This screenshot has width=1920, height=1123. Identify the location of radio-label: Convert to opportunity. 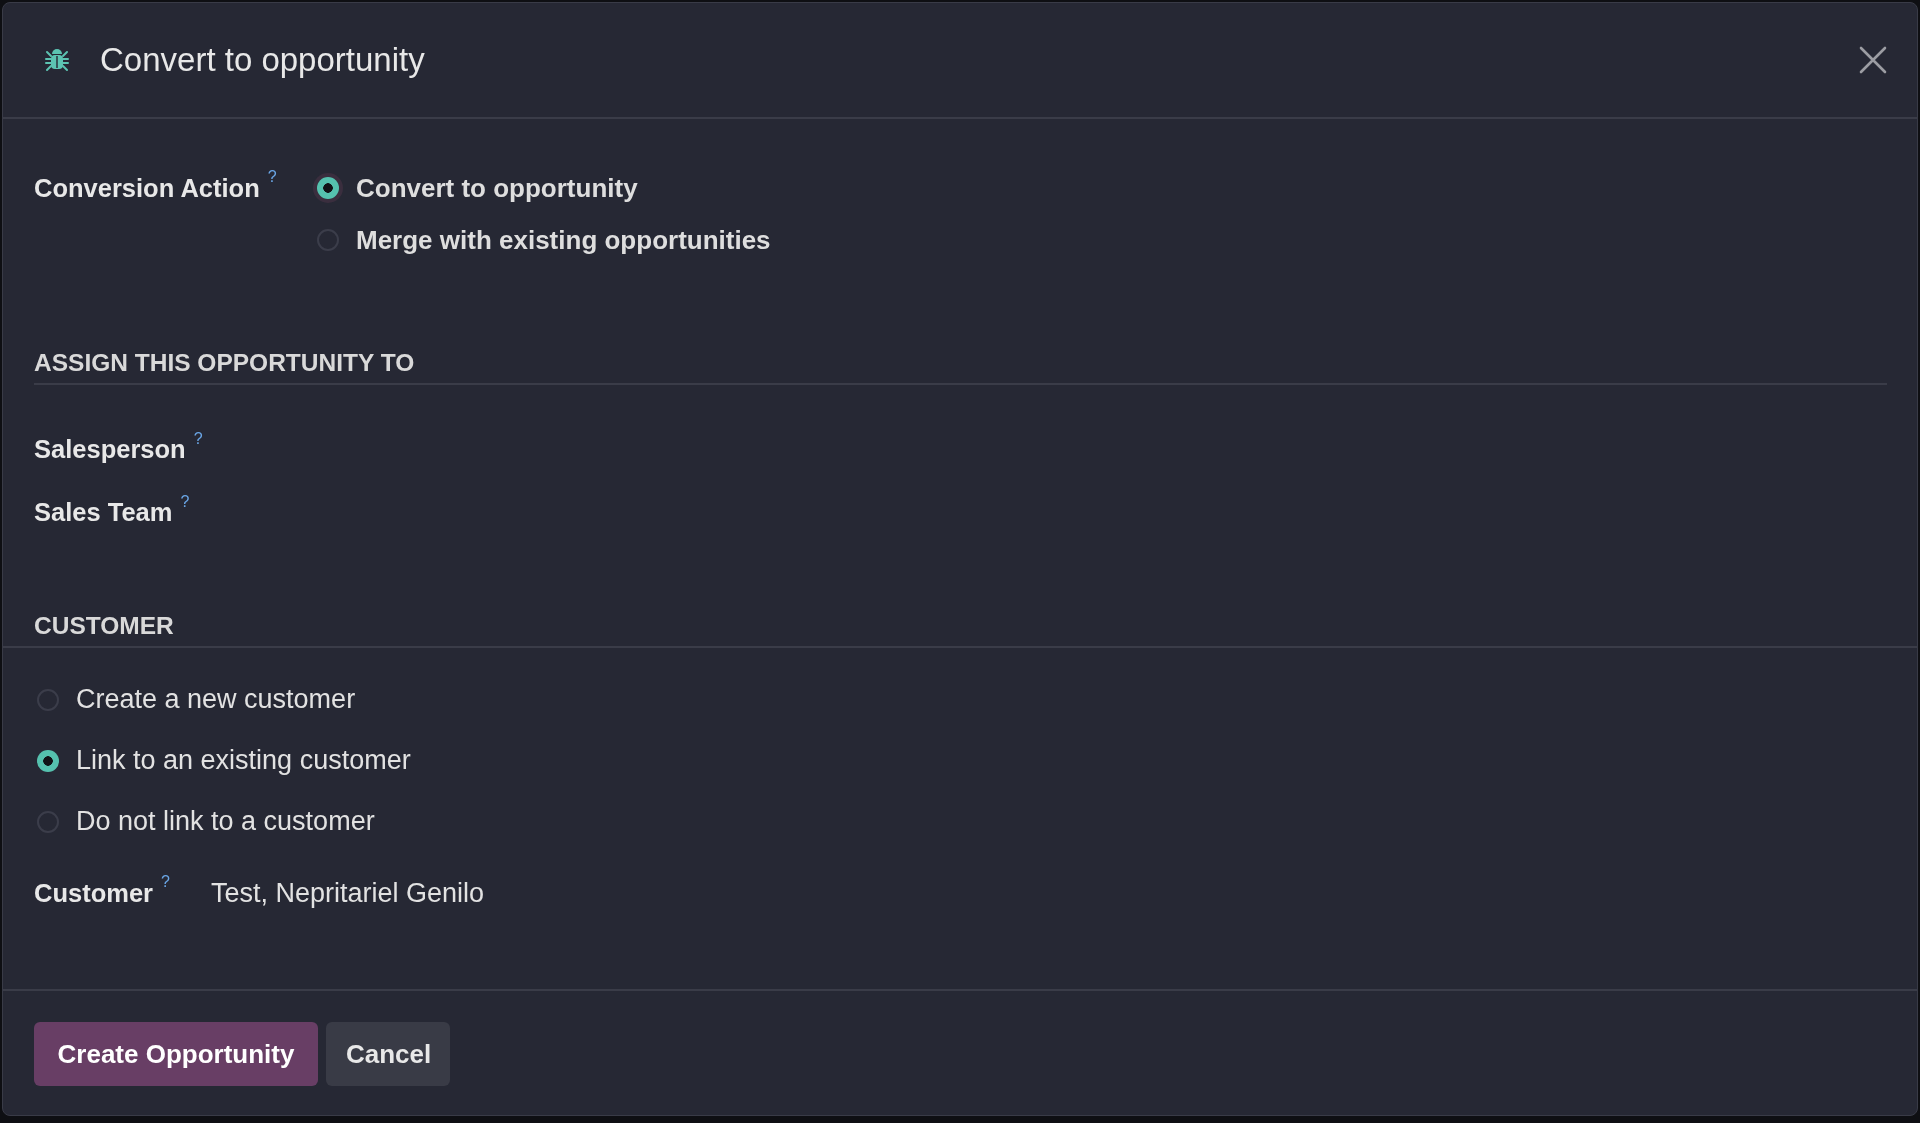
(497, 188).